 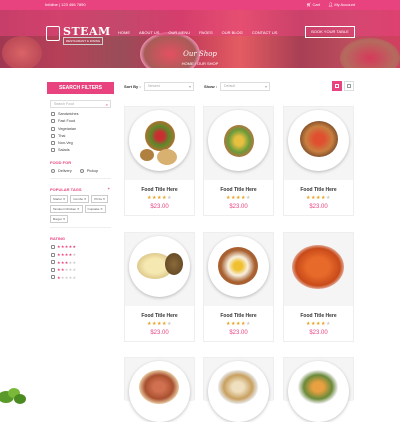 What do you see at coordinates (80, 246) in the screenshot?
I see `rating-5: ★★★★★` at bounding box center [80, 246].